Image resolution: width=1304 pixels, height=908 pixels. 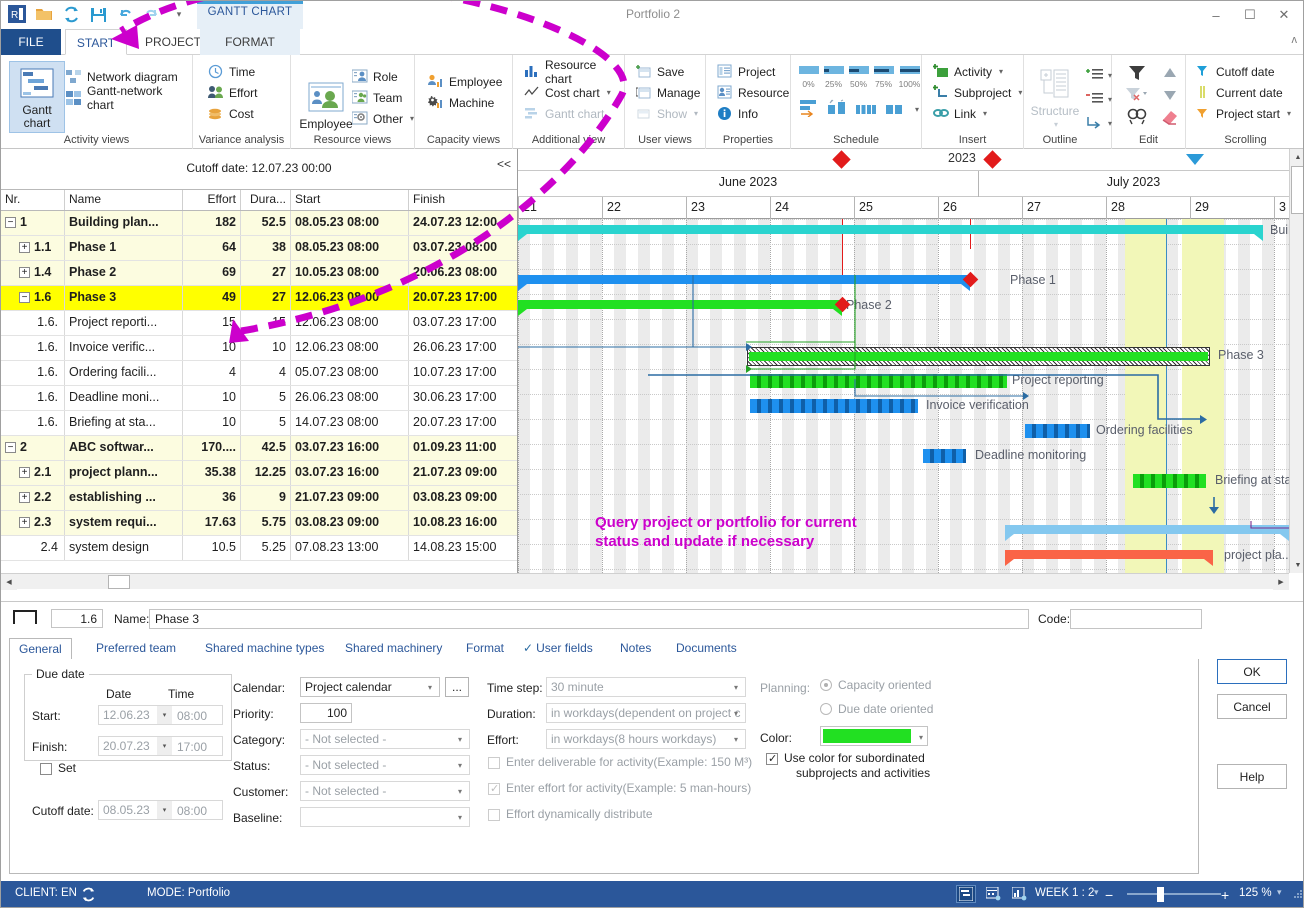 I want to click on resource-properties-button: Resource, so click(x=753, y=92).